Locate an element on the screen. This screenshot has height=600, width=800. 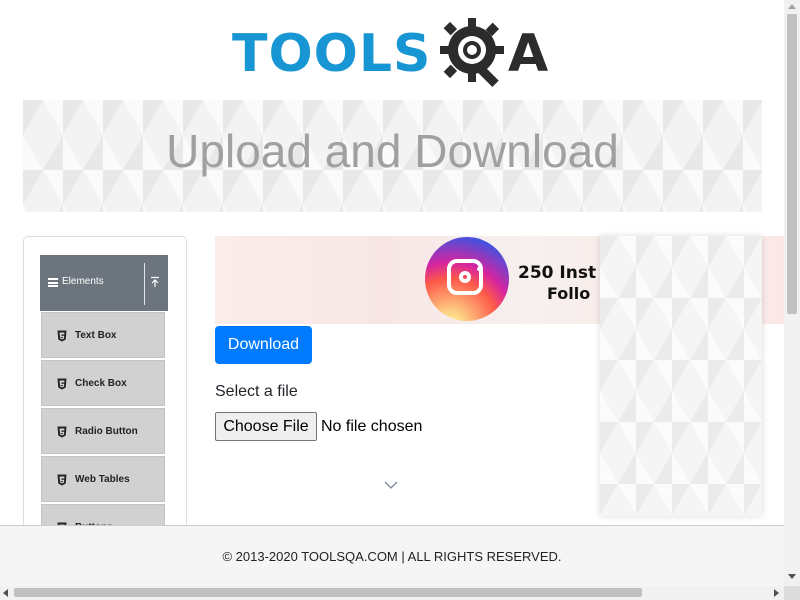
sidebar-item-check-box: Check Box is located at coordinates (103, 383).